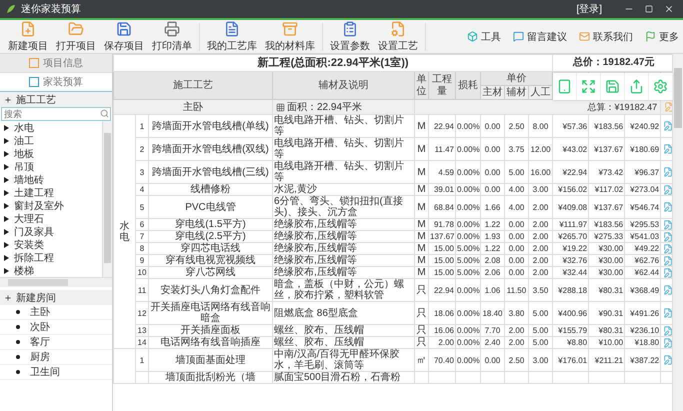  Describe the element at coordinates (642, 207) in the screenshot. I see `amount-cell: ¥546.74` at that location.